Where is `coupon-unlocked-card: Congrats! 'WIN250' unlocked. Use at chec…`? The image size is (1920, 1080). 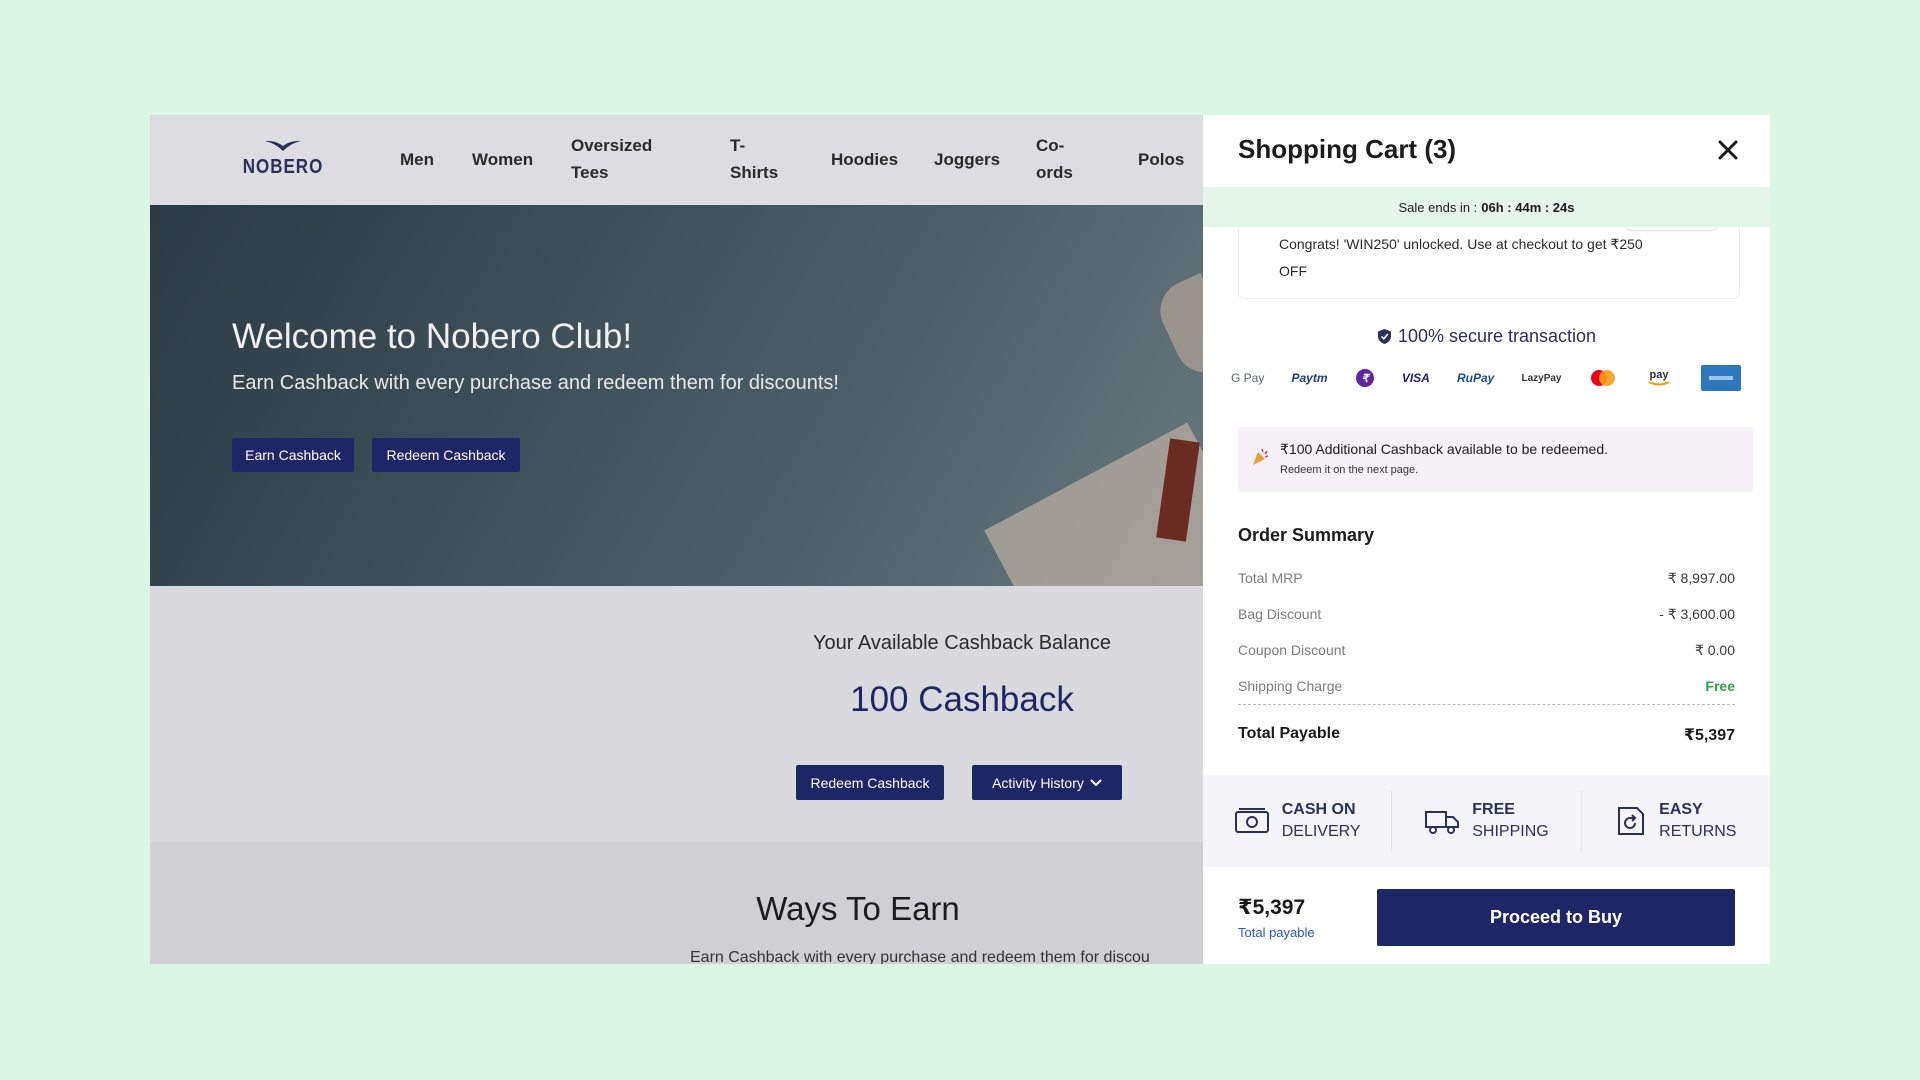 coupon-unlocked-card: Congrats! 'WIN250' unlocked. Use at chec… is located at coordinates (1489, 259).